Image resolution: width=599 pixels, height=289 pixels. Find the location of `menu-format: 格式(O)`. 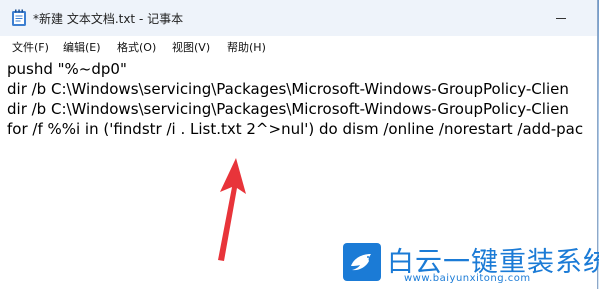

menu-format: 格式(O) is located at coordinates (136, 47).